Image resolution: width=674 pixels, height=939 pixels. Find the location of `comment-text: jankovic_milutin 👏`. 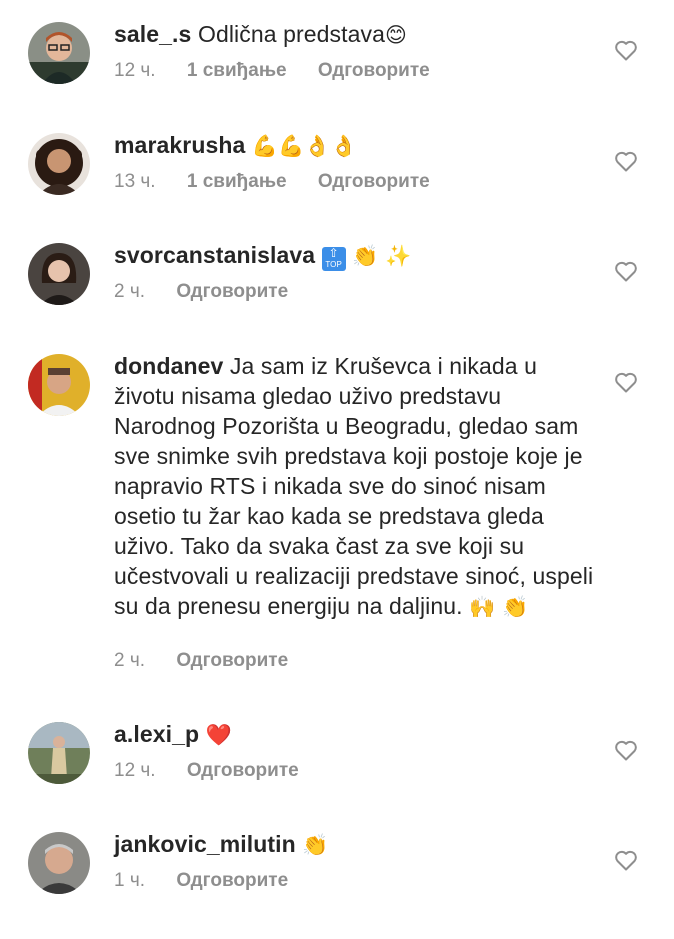

comment-text: jankovic_milutin 👏 is located at coordinates (354, 844).